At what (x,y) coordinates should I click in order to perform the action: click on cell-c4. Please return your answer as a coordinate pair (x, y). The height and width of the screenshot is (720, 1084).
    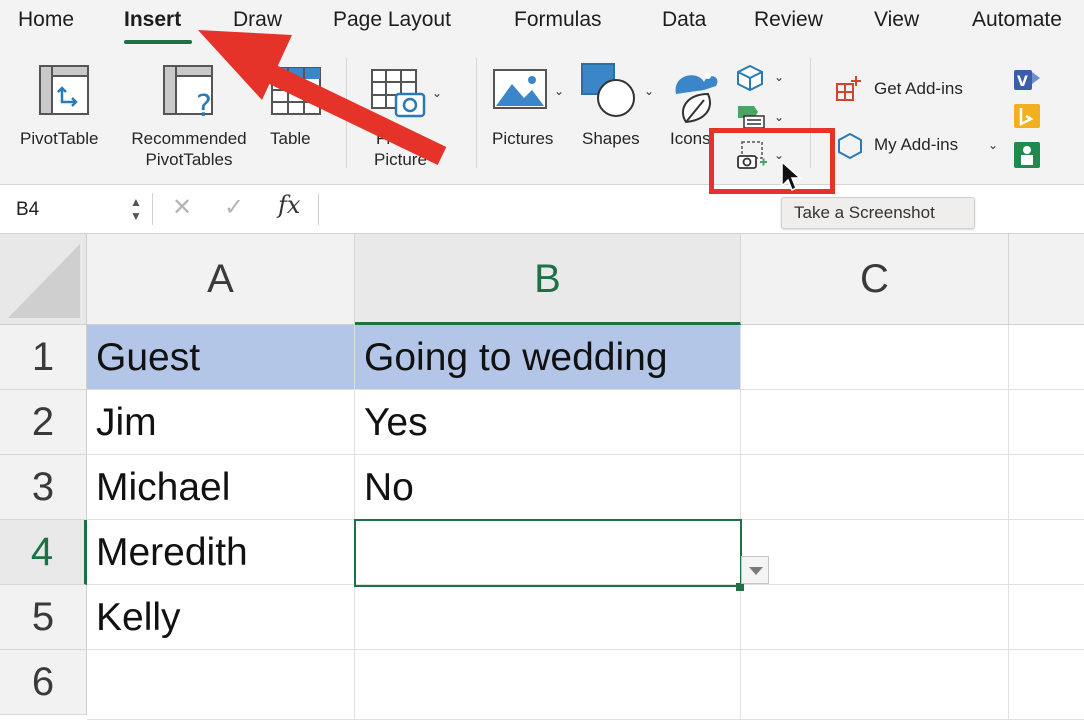
    Looking at the image, I should click on (875, 552).